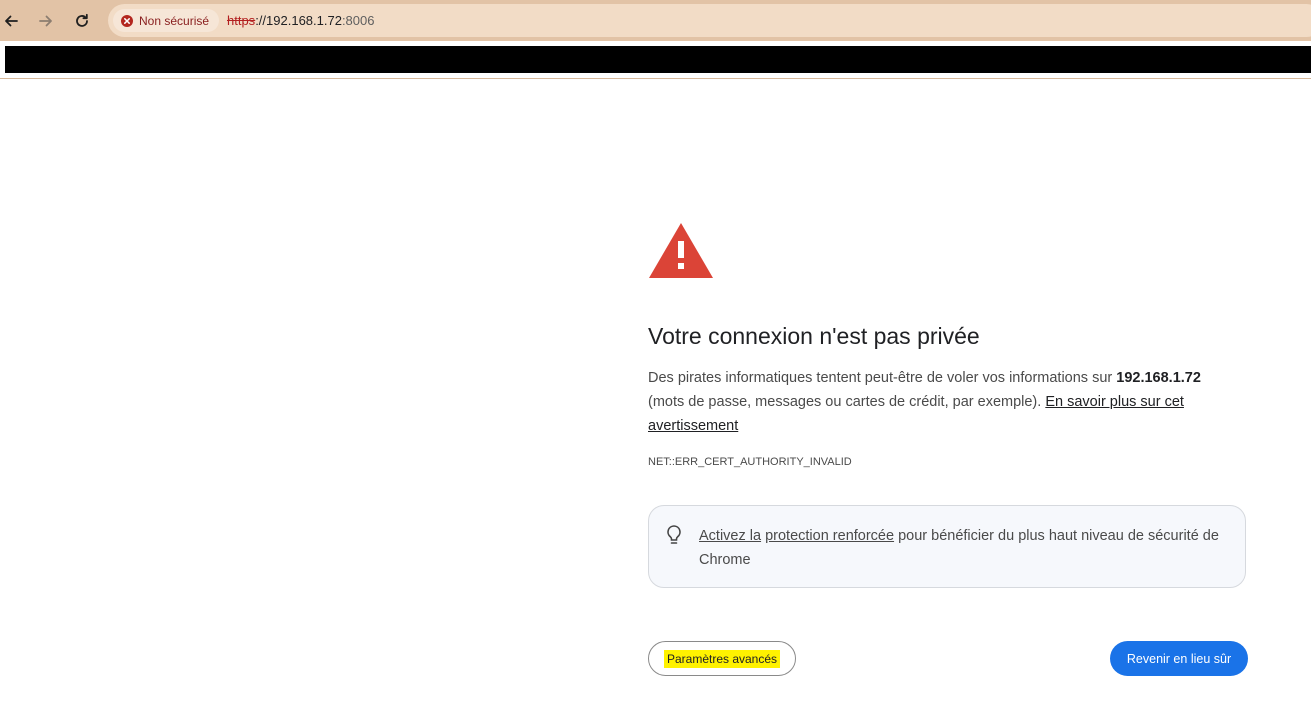  What do you see at coordinates (709, 20) in the screenshot?
I see `address-bar: Non sécurisé https://192.168.1.72:8006` at bounding box center [709, 20].